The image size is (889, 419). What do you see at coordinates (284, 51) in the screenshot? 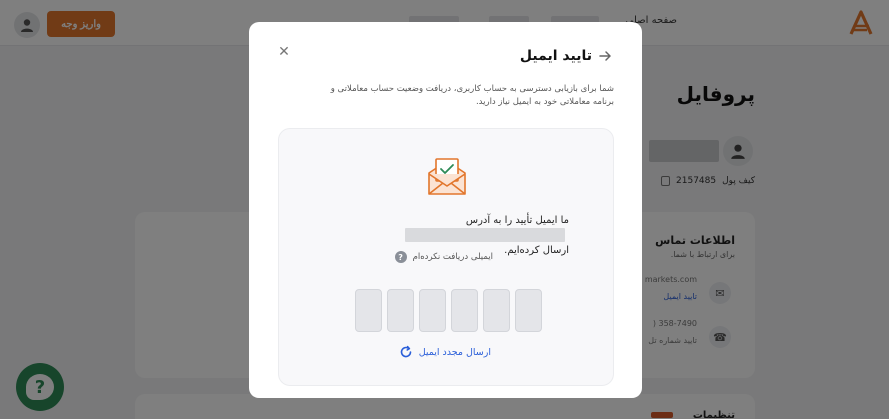
I see `close-icon: ✕` at bounding box center [284, 51].